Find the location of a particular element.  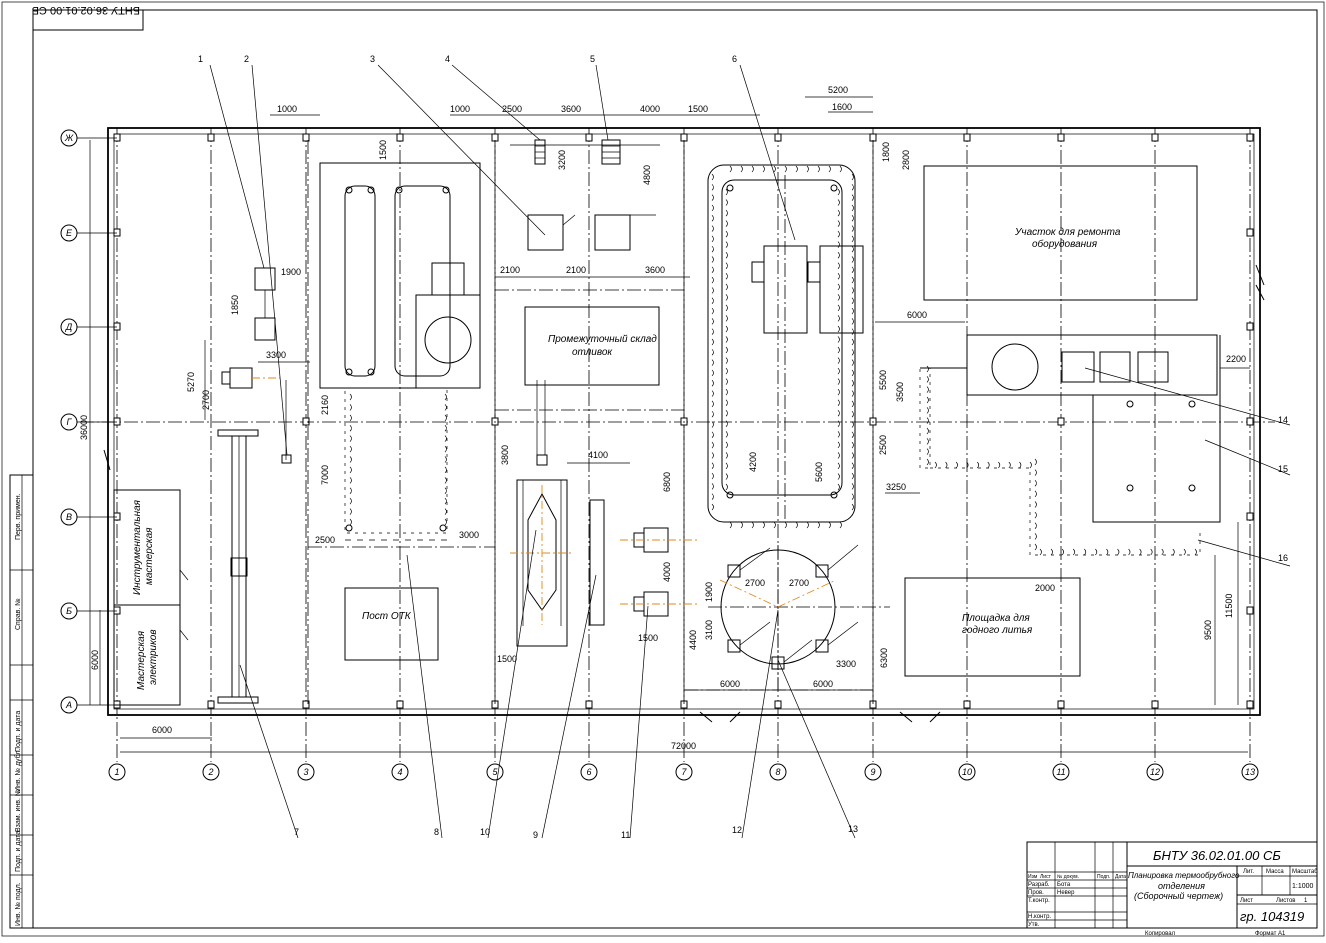

callout-13: 13 is located at coordinates (853, 829).